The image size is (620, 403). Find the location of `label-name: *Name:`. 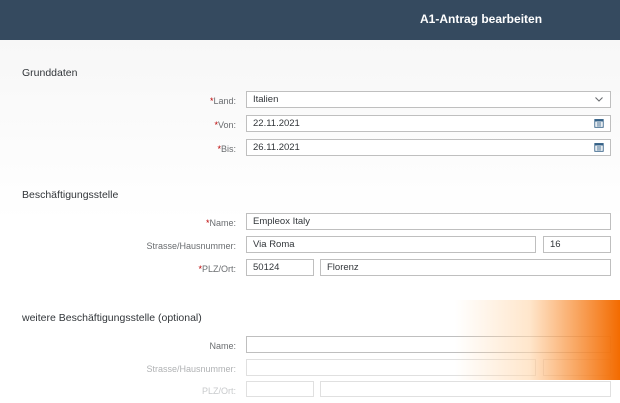

label-name: *Name: is located at coordinates (220, 223).